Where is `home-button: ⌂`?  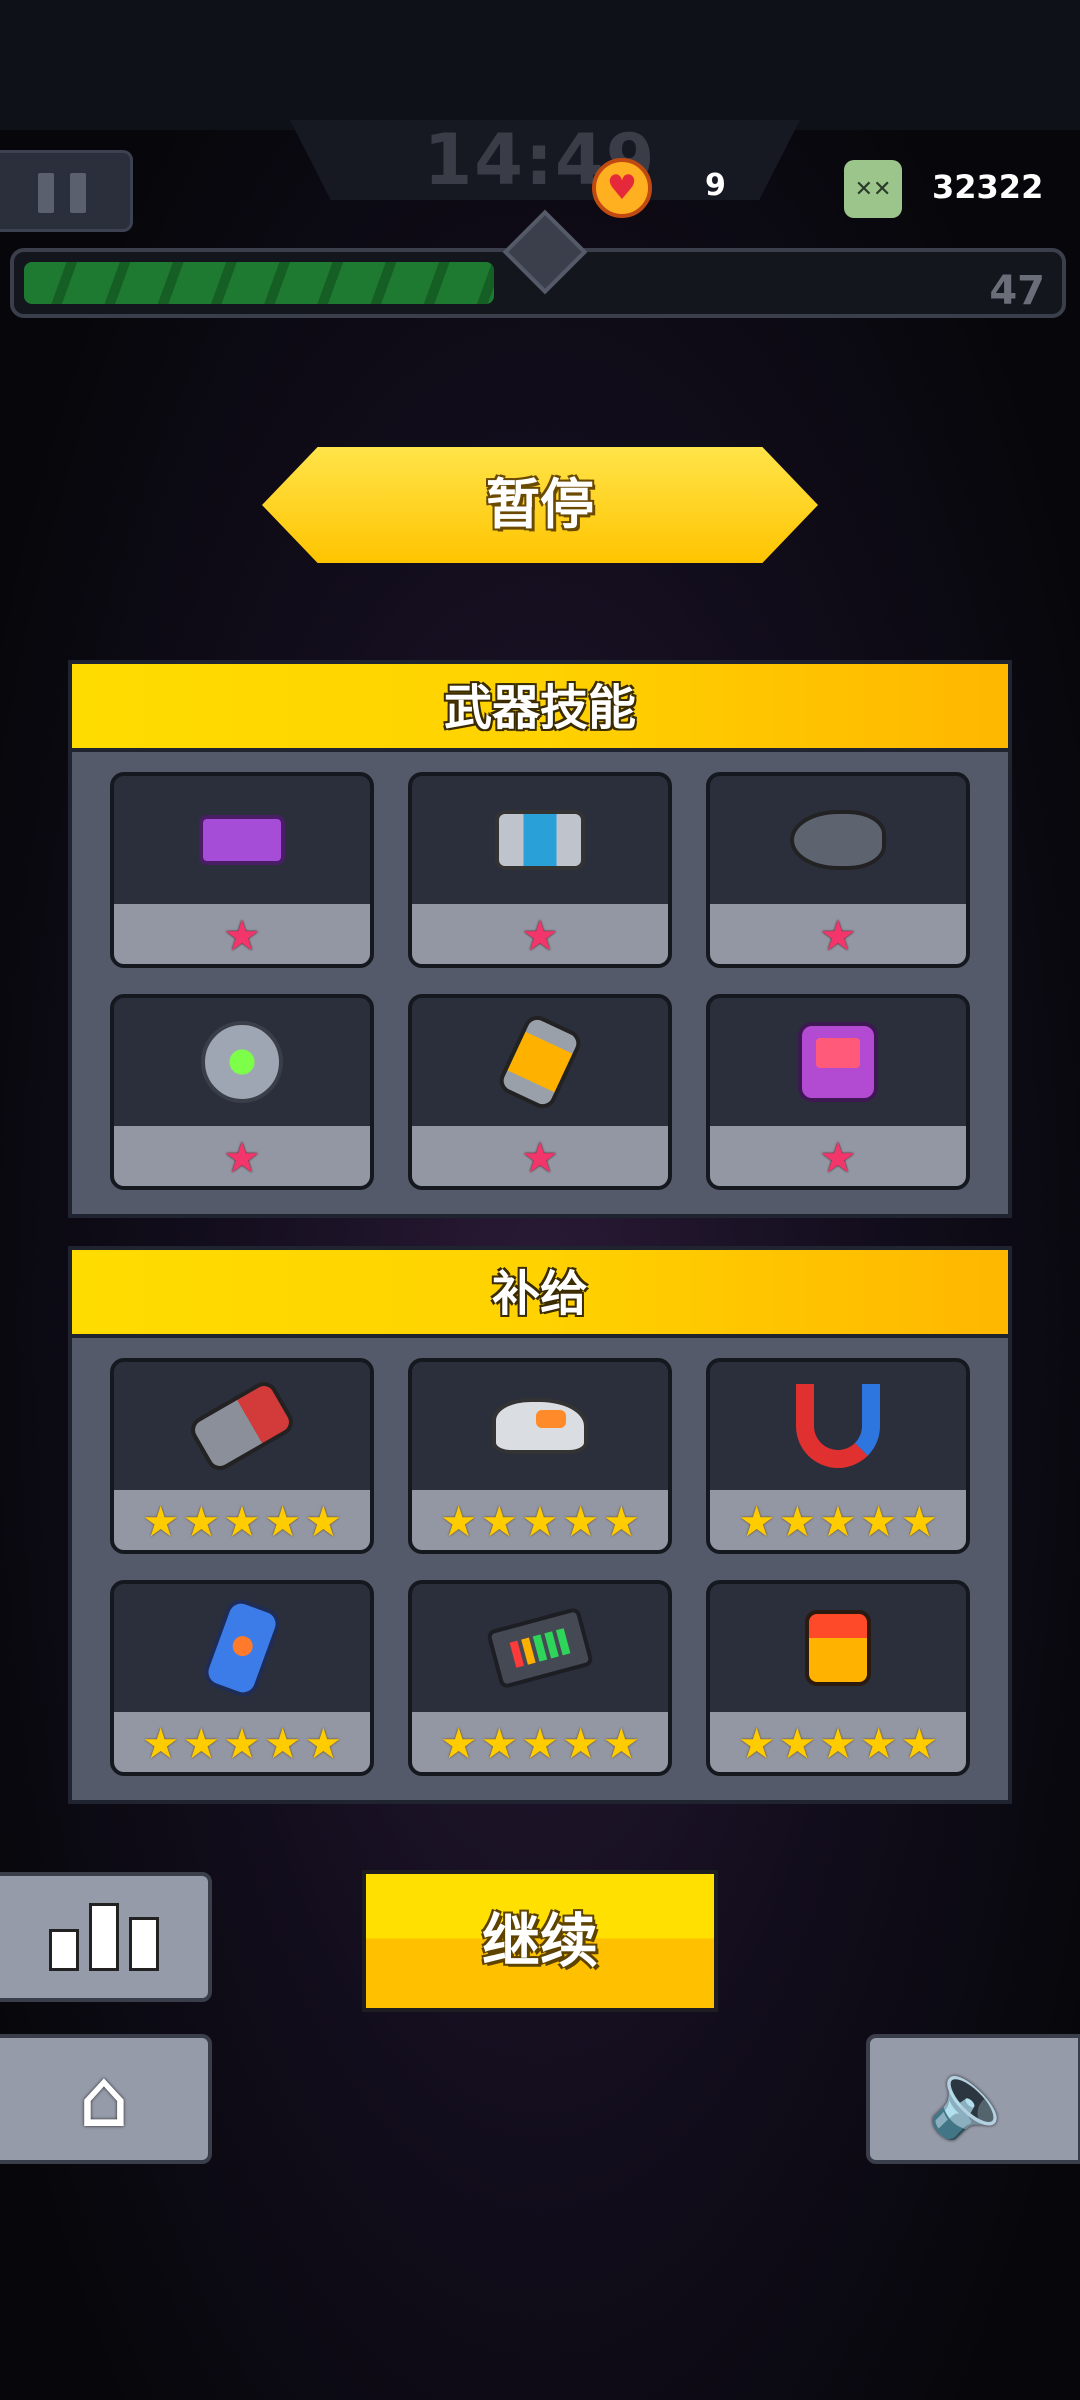
home-button: ⌂ is located at coordinates (106, 2099).